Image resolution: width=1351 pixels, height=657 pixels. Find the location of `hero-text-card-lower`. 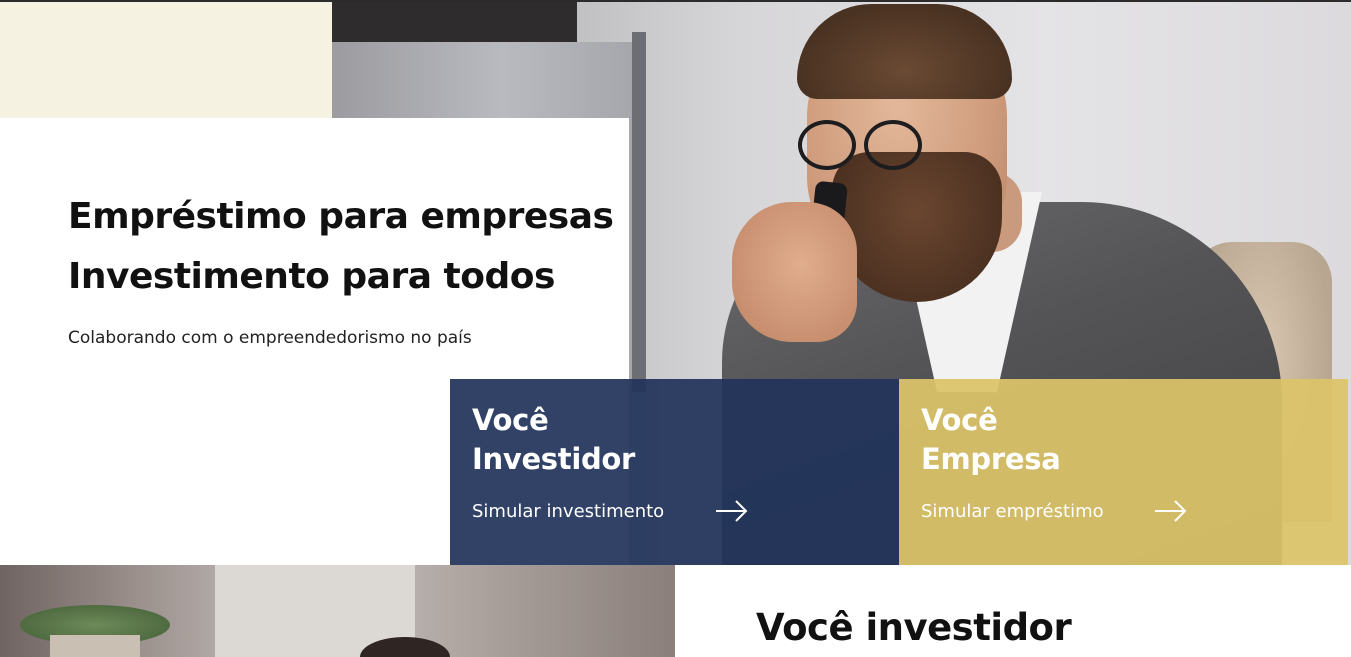

hero-text-card-lower is located at coordinates (225, 472).